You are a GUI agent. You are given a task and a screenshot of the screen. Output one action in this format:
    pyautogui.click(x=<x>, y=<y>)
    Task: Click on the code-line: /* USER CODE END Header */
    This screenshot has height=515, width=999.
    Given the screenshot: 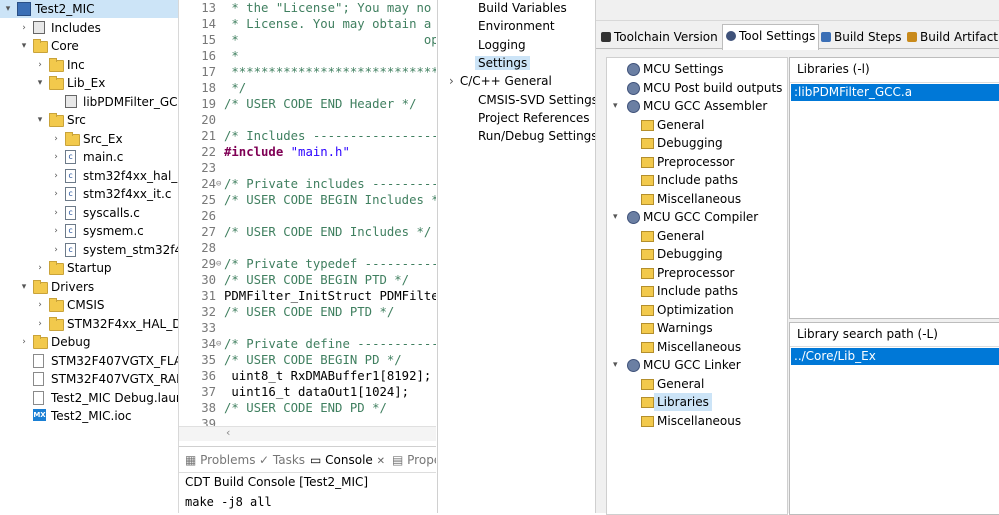 What is the action you would take?
    pyautogui.click(x=320, y=104)
    